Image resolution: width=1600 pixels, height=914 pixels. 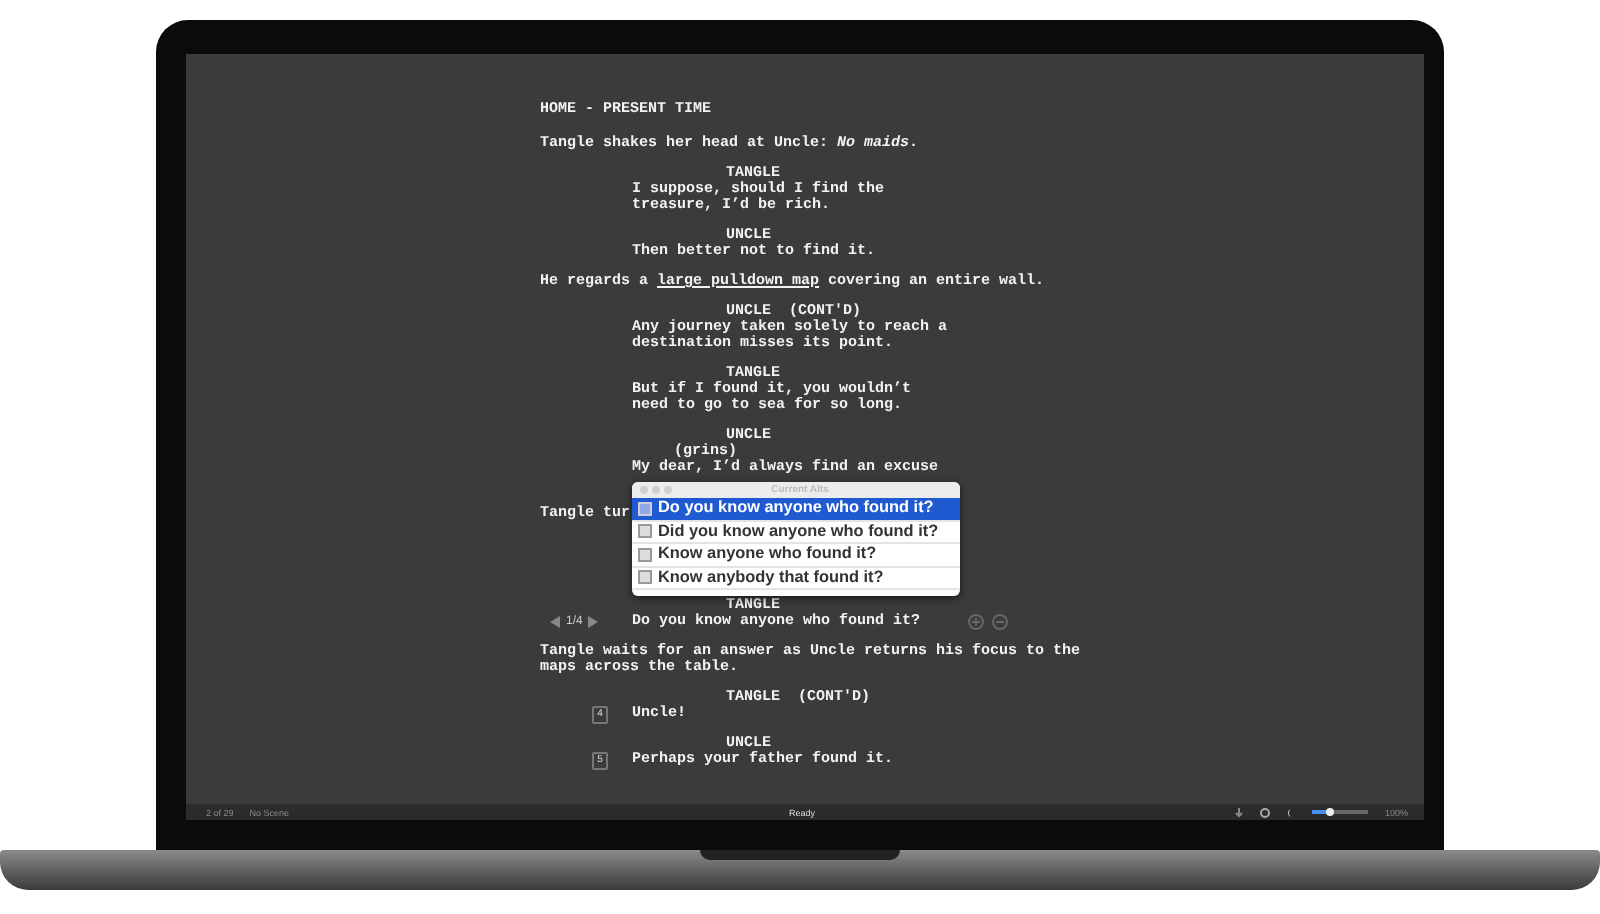 What do you see at coordinates (976, 622) in the screenshot?
I see `add-icon` at bounding box center [976, 622].